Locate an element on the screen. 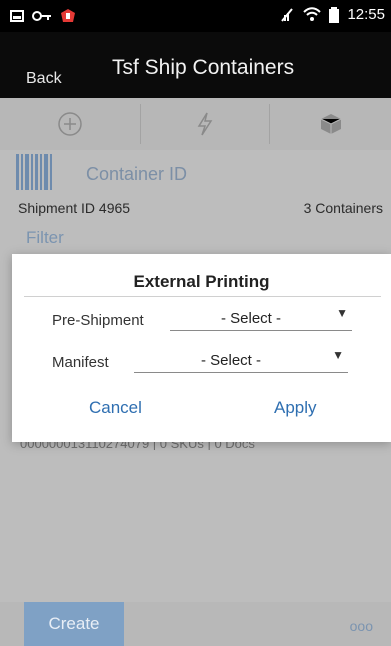  quick-action-button is located at coordinates (205, 124).